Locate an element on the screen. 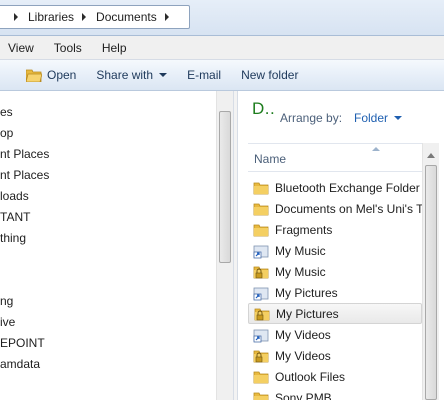 The height and width of the screenshot is (400, 444). nav-item: loads is located at coordinates (14, 196).